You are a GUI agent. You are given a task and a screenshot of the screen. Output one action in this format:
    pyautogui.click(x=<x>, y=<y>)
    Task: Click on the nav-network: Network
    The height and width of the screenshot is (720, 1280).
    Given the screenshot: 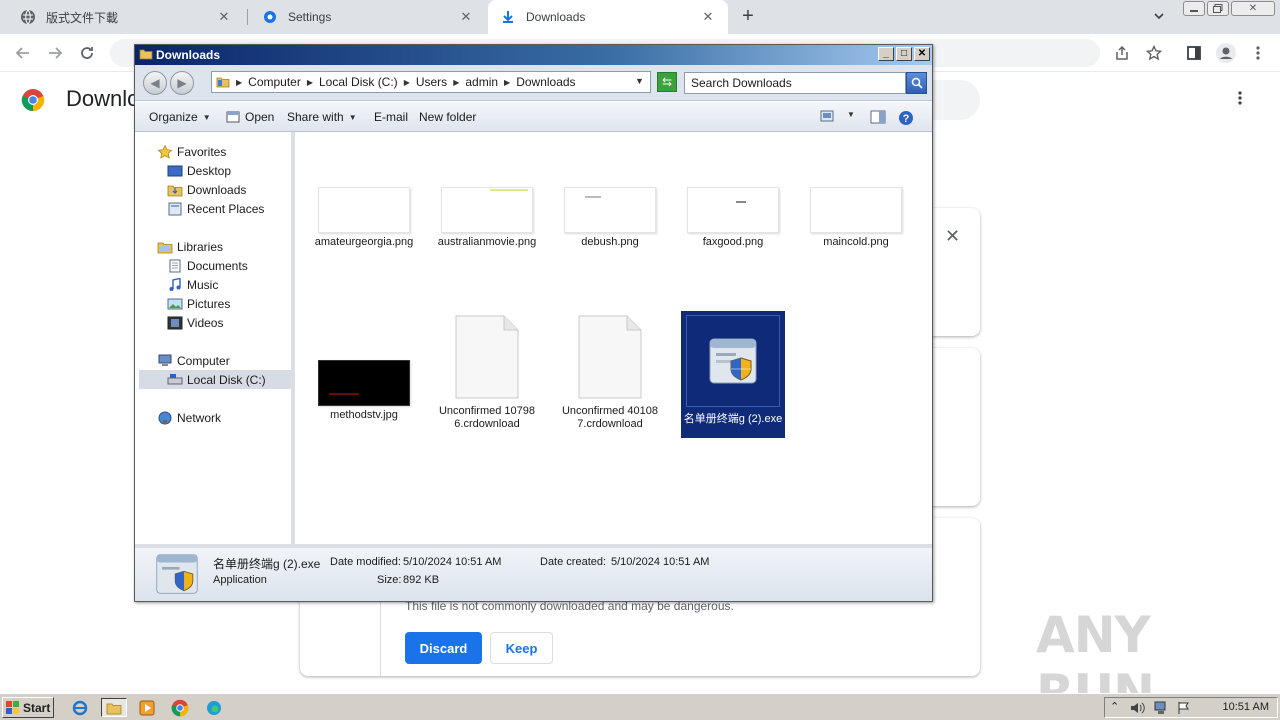 What is the action you would take?
    pyautogui.click(x=189, y=417)
    